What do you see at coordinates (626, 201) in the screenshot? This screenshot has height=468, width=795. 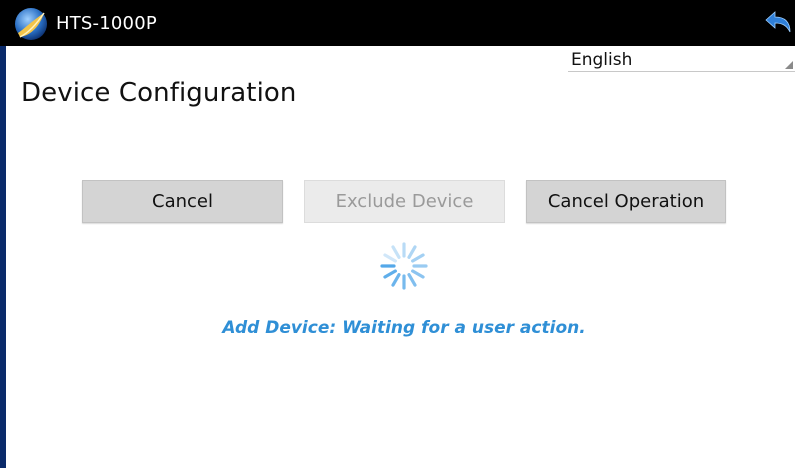 I see `cancel-operation-button: Cancel Operation` at bounding box center [626, 201].